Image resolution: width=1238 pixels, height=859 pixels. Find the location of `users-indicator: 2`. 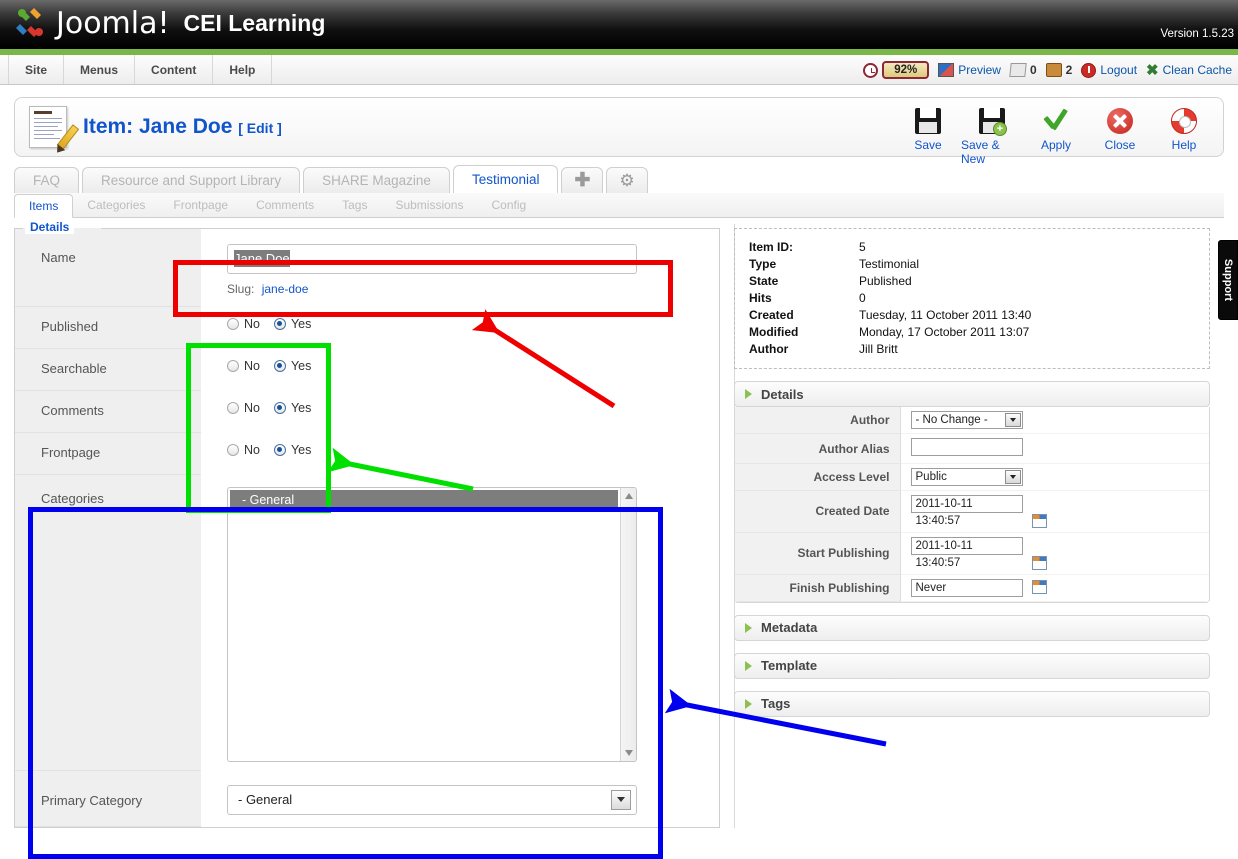

users-indicator: 2 is located at coordinates (1059, 70).